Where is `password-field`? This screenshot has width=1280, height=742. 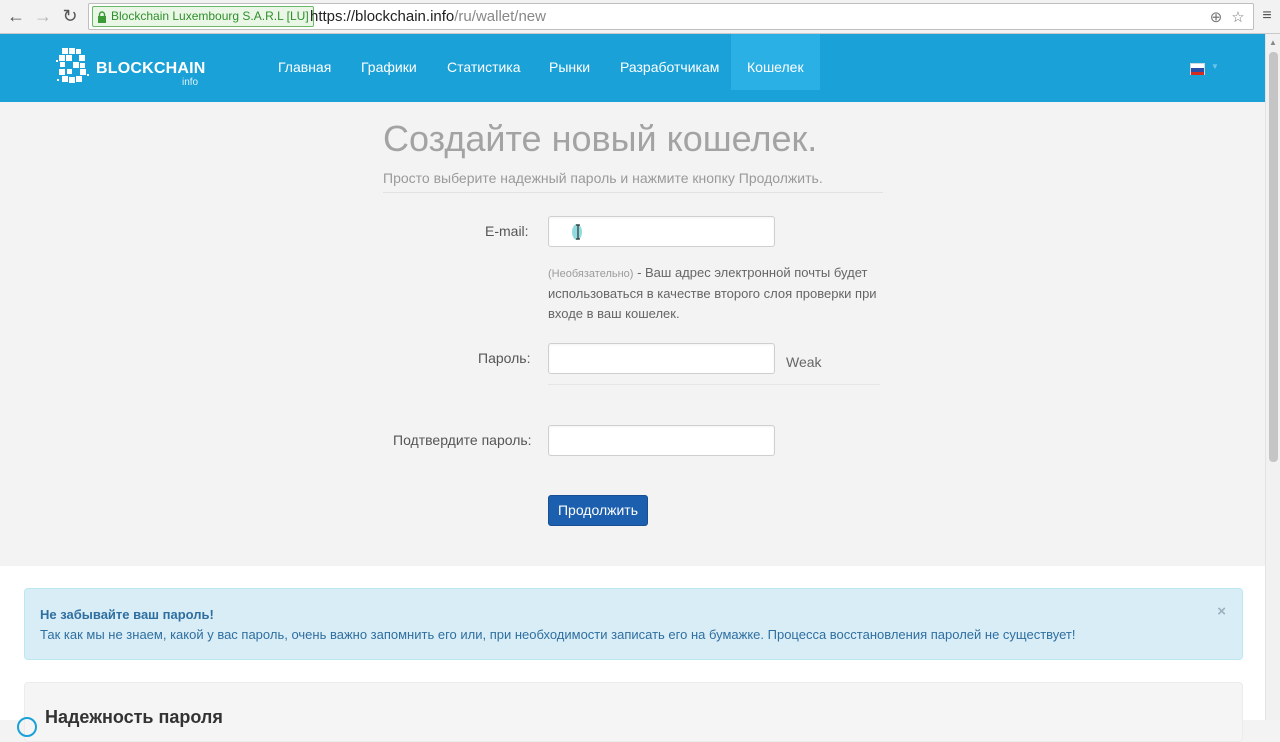 password-field is located at coordinates (661, 358).